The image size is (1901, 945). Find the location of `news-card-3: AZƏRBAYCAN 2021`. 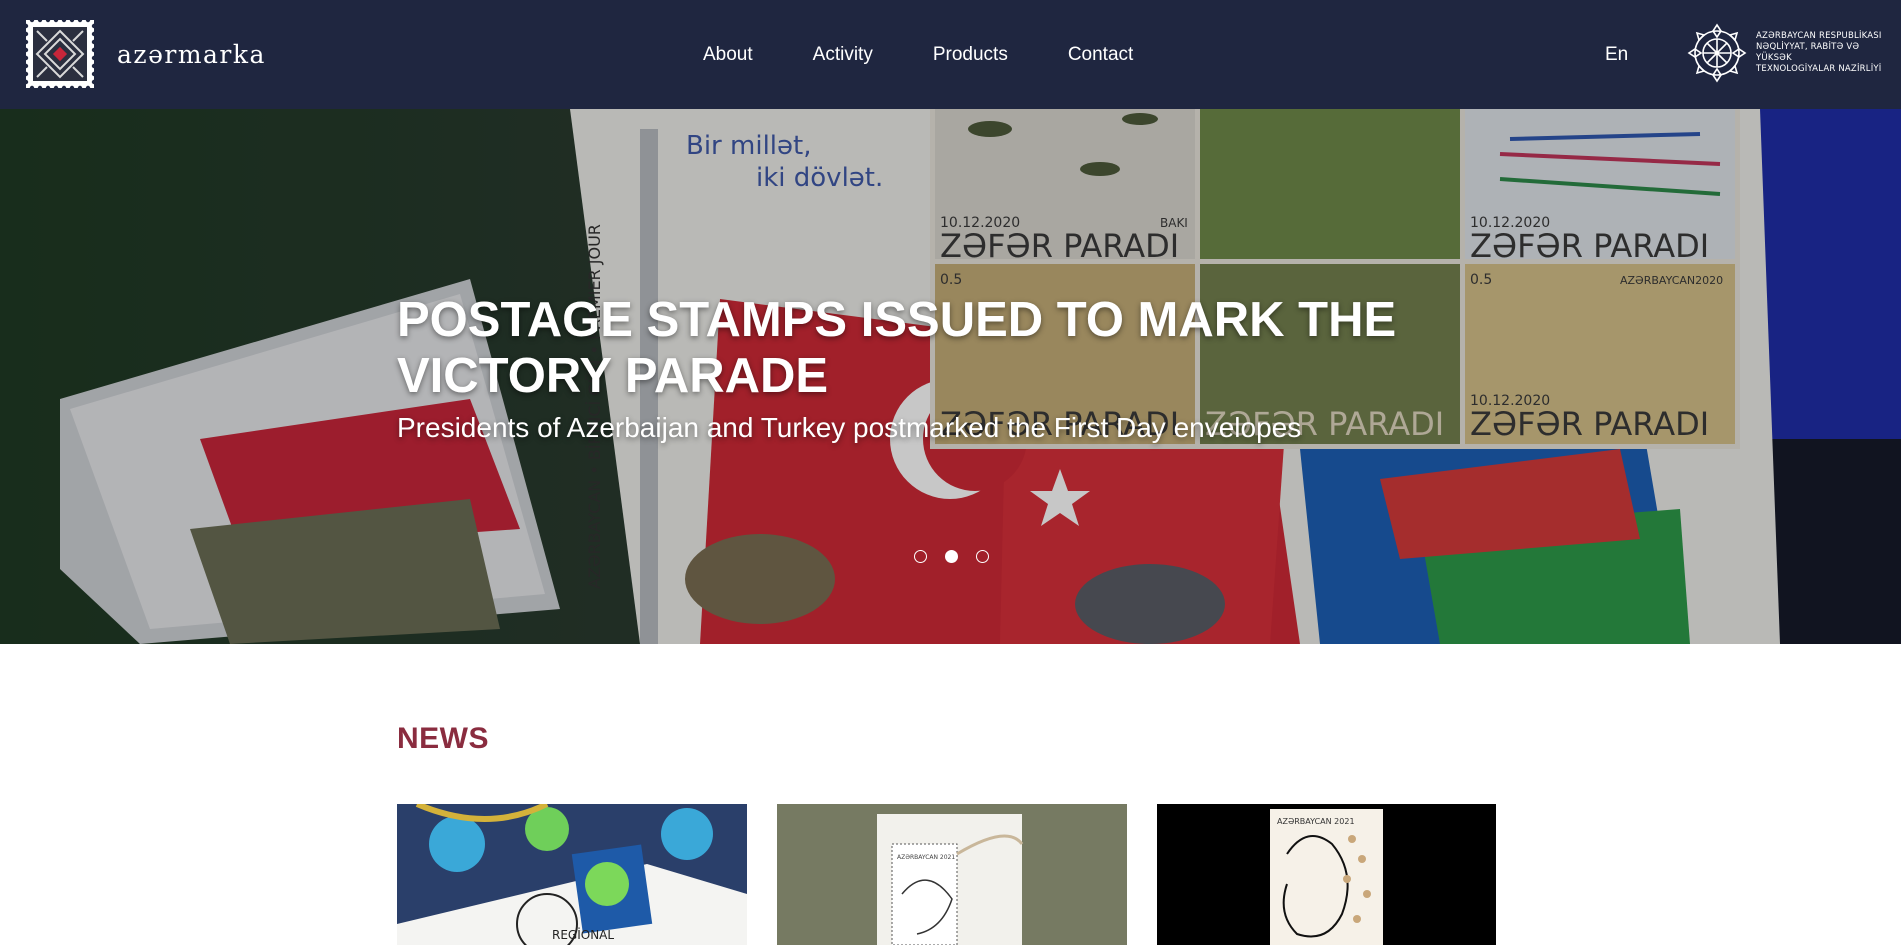

news-card-3: AZƏRBAYCAN 2021 is located at coordinates (1326, 874).